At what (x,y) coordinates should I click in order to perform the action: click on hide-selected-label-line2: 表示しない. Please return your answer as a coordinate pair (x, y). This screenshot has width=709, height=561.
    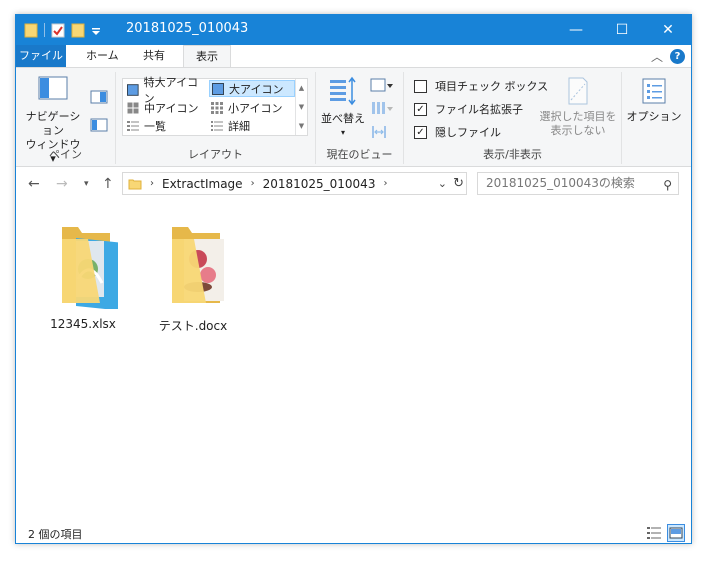
    Looking at the image, I should click on (578, 130).